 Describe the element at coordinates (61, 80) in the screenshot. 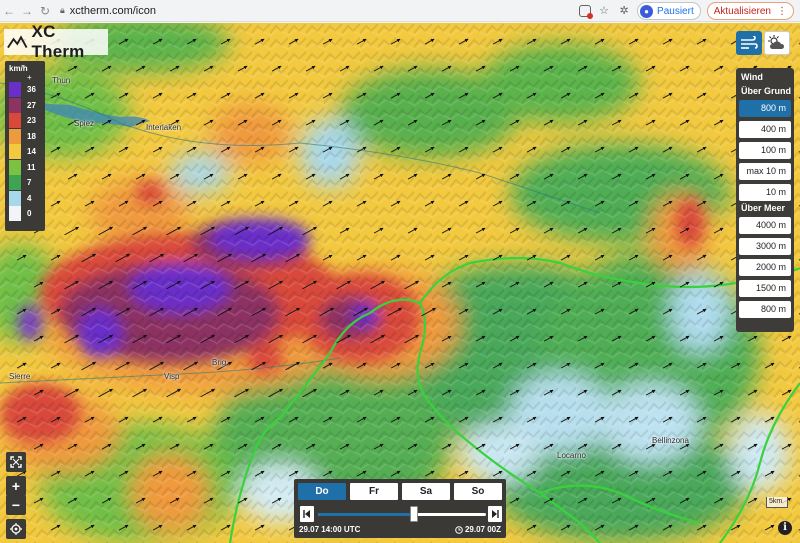

I see `place-label: Thun` at that location.